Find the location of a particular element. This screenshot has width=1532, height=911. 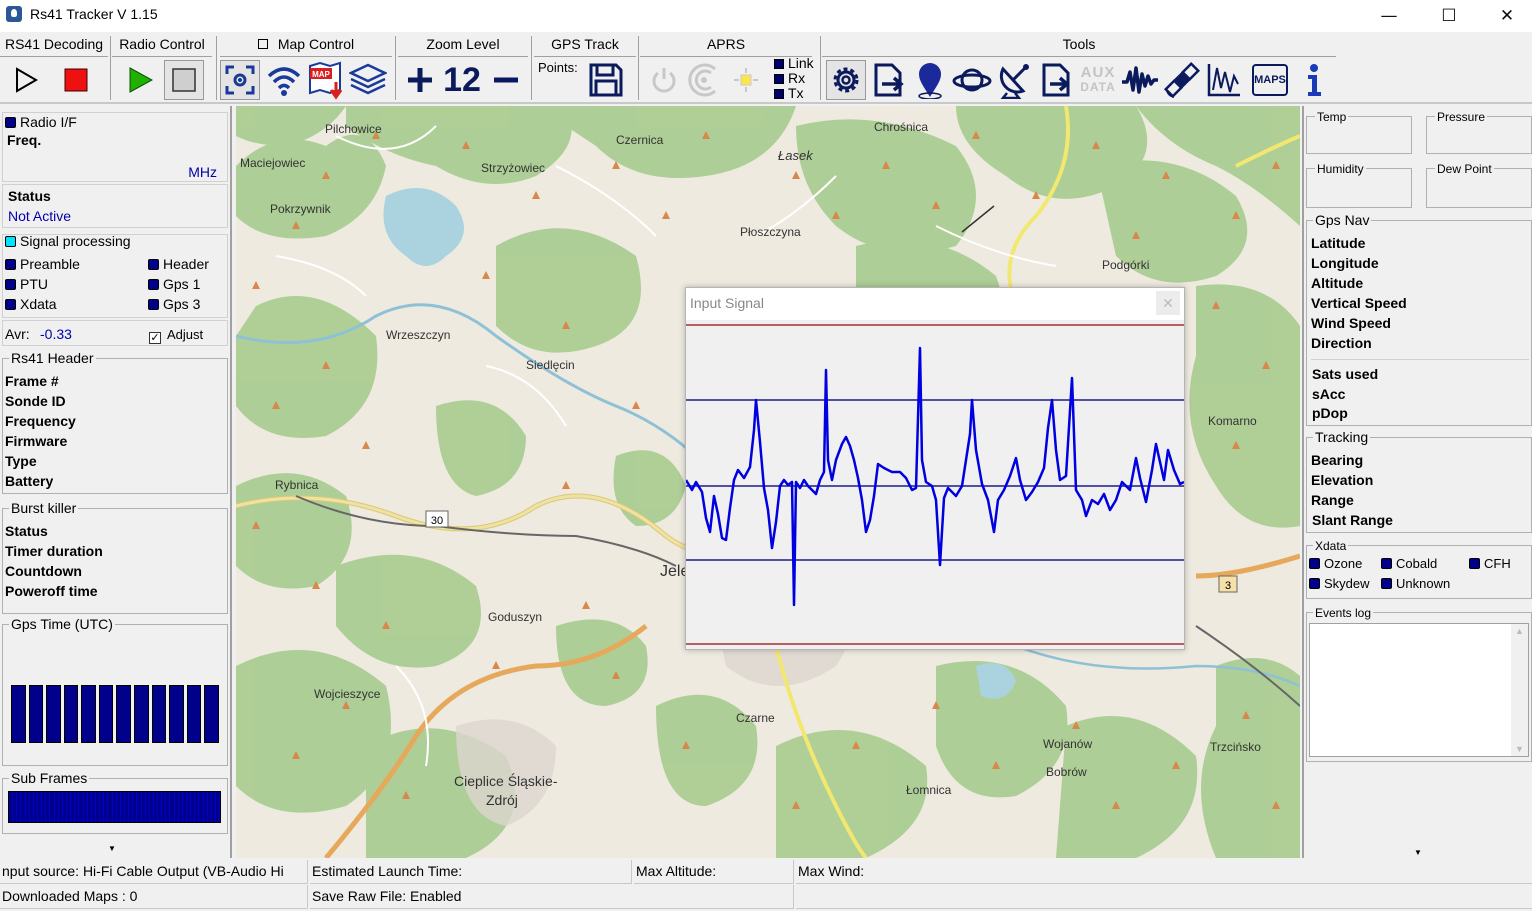

type-label: Type is located at coordinates (21, 461).